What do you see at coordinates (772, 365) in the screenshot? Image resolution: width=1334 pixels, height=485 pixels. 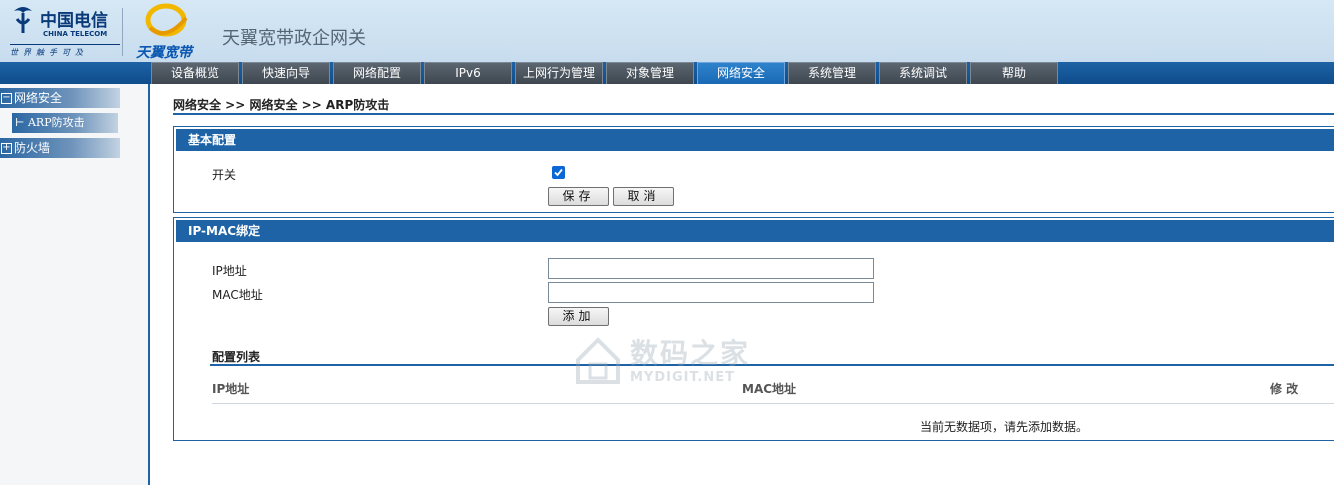 I see `config-list-underline` at bounding box center [772, 365].